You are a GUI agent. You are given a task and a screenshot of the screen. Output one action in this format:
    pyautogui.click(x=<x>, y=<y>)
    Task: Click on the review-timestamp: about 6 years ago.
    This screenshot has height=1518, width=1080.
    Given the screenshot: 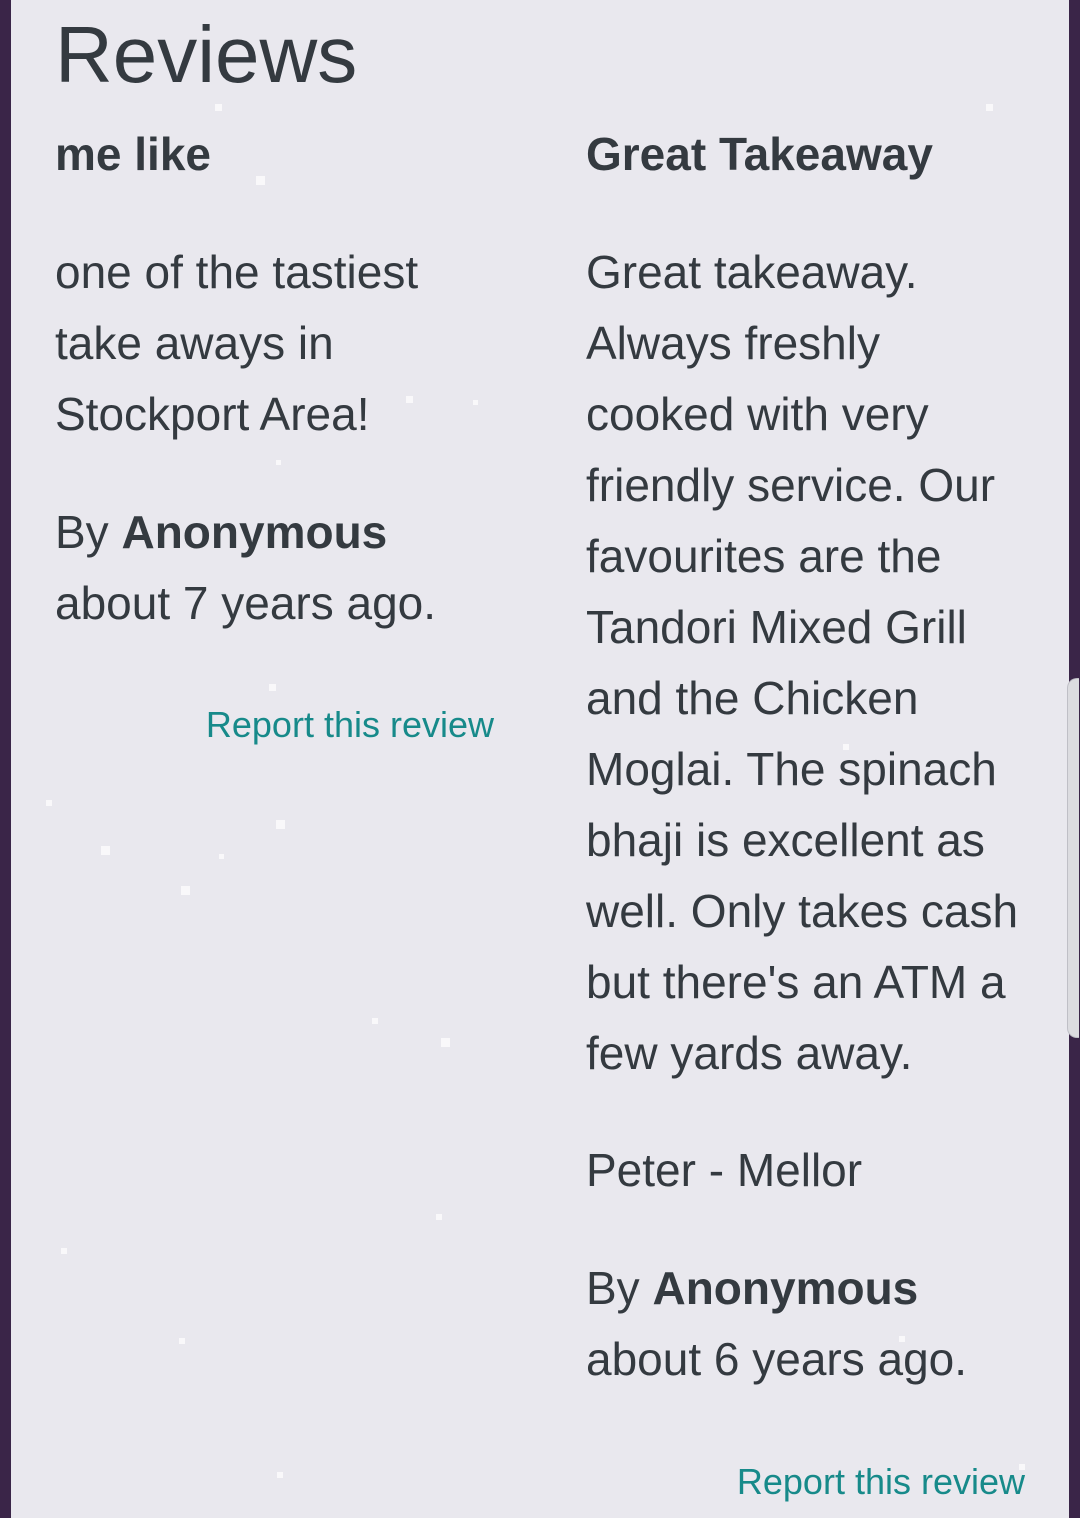 What is the action you would take?
    pyautogui.click(x=777, y=1359)
    